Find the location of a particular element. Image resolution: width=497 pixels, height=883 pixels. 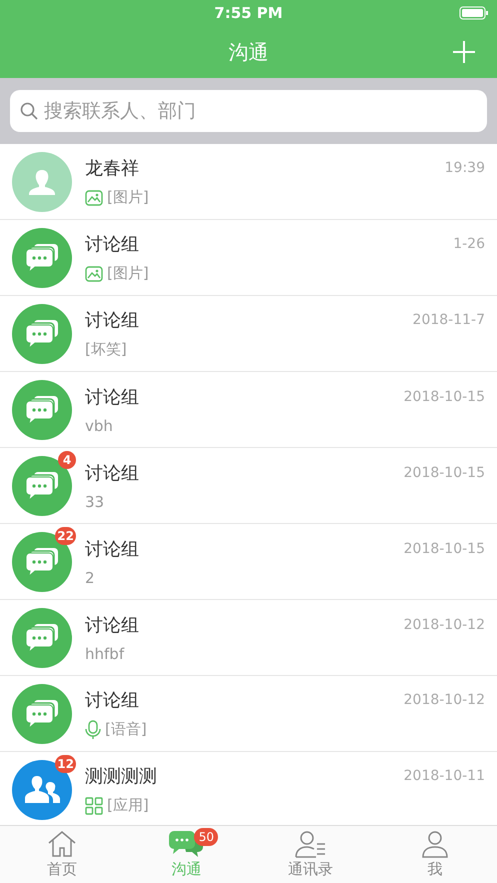

conversation-row: 讨论组 1-26 [图片] is located at coordinates (248, 258).